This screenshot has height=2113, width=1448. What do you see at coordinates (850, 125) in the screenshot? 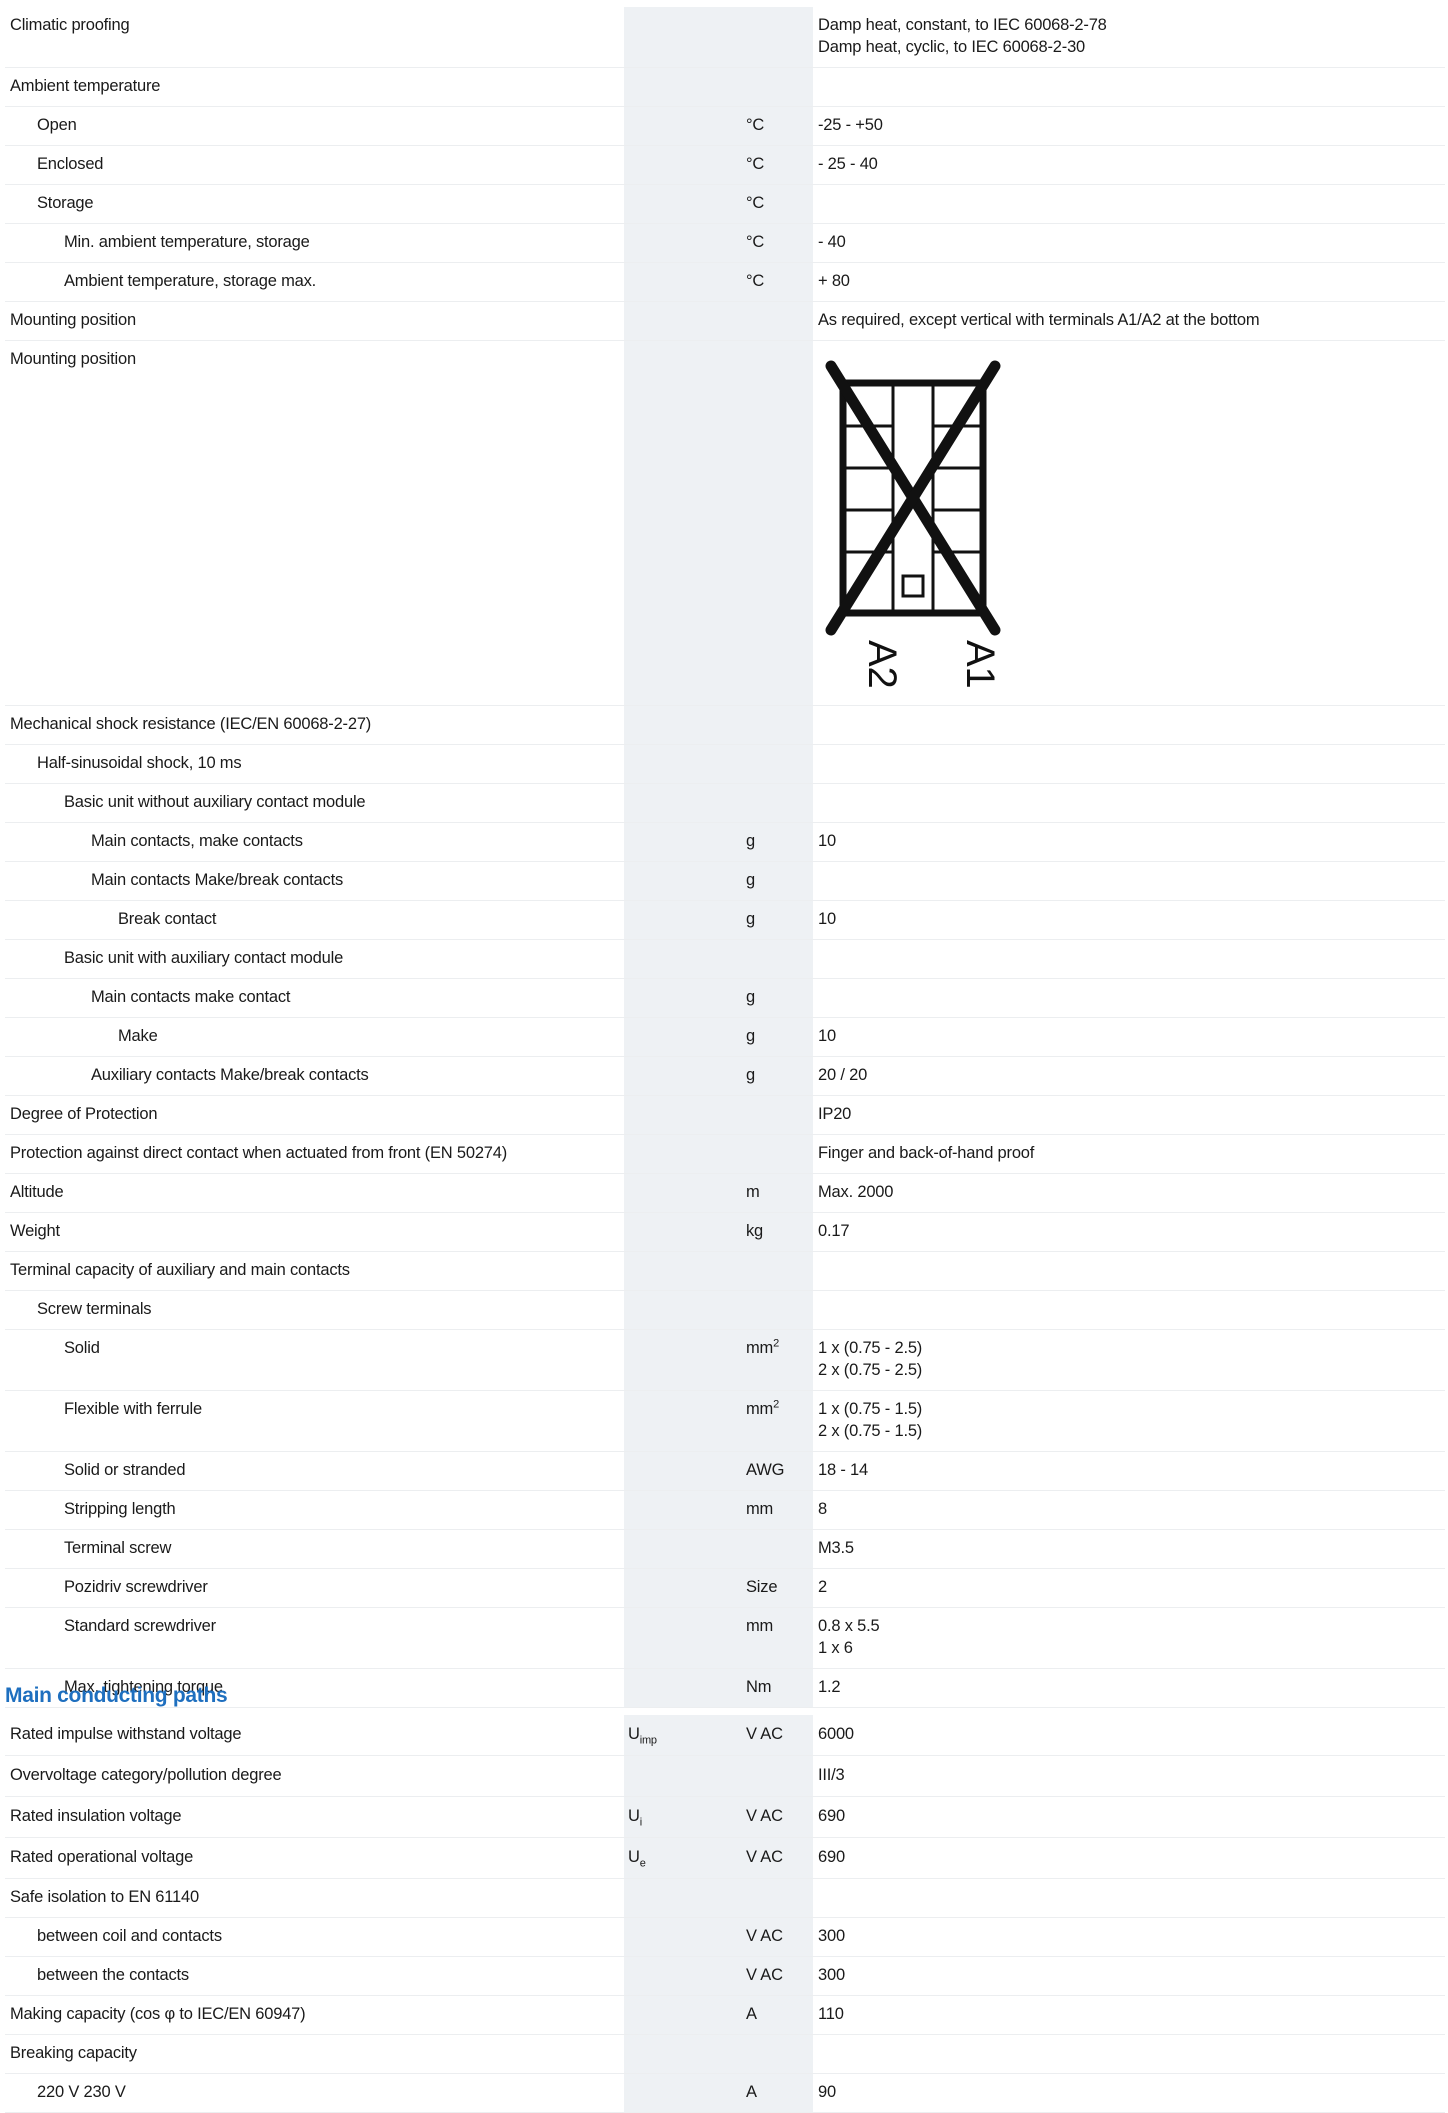
I see `spec-value-text: -25 - +50` at bounding box center [850, 125].